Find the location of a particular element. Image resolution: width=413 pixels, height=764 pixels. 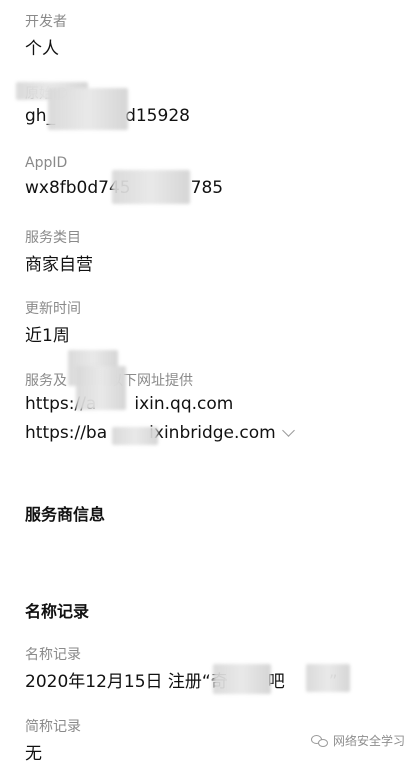

service-url-2-suffix: ixinbridge.com is located at coordinates (212, 433).